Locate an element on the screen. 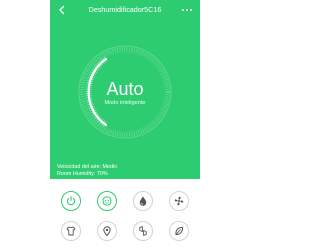 This screenshot has height=250, width=320. device-title: Deshumidificador5C16 is located at coordinates (125, 9).